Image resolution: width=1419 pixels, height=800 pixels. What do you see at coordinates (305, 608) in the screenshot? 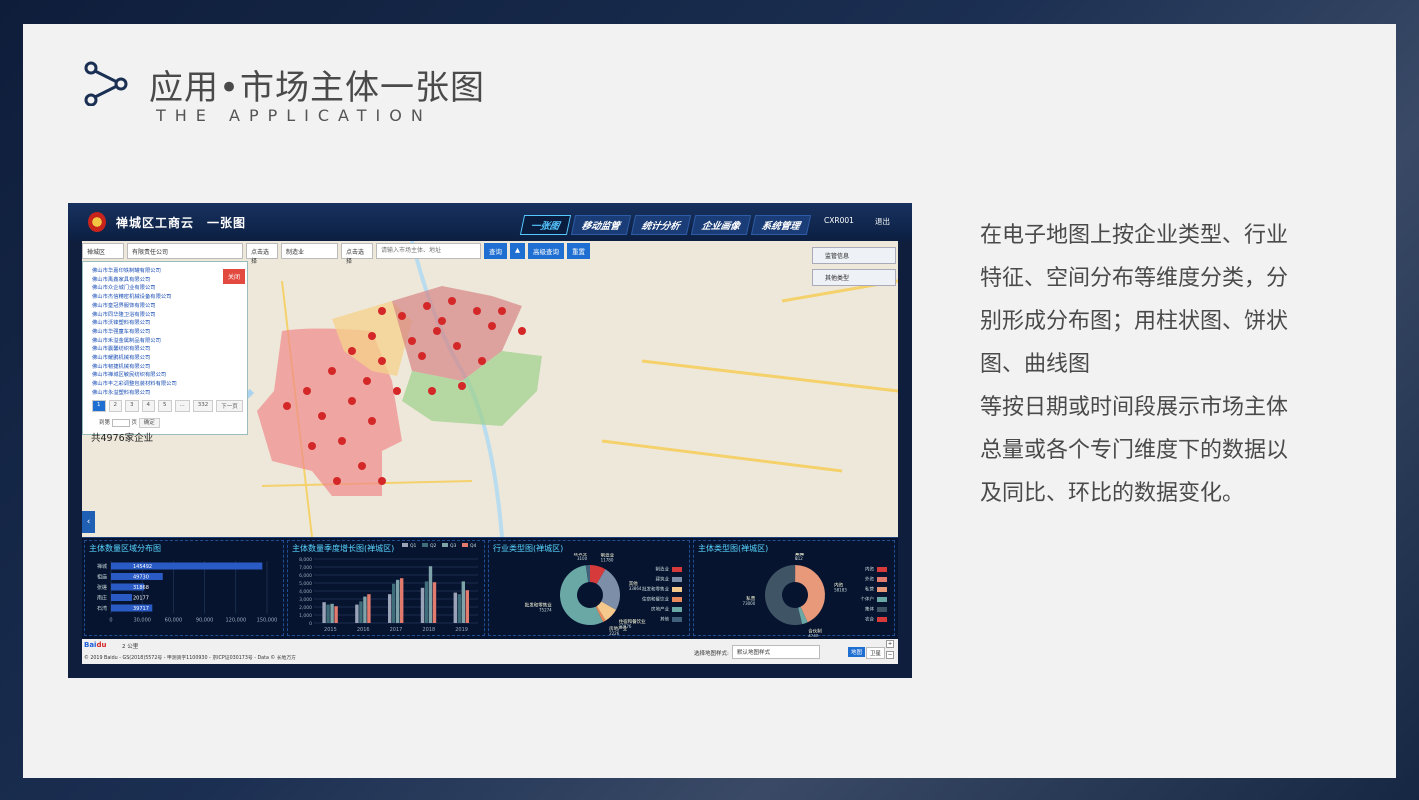
I see `tick-label: 2,000` at bounding box center [305, 608].